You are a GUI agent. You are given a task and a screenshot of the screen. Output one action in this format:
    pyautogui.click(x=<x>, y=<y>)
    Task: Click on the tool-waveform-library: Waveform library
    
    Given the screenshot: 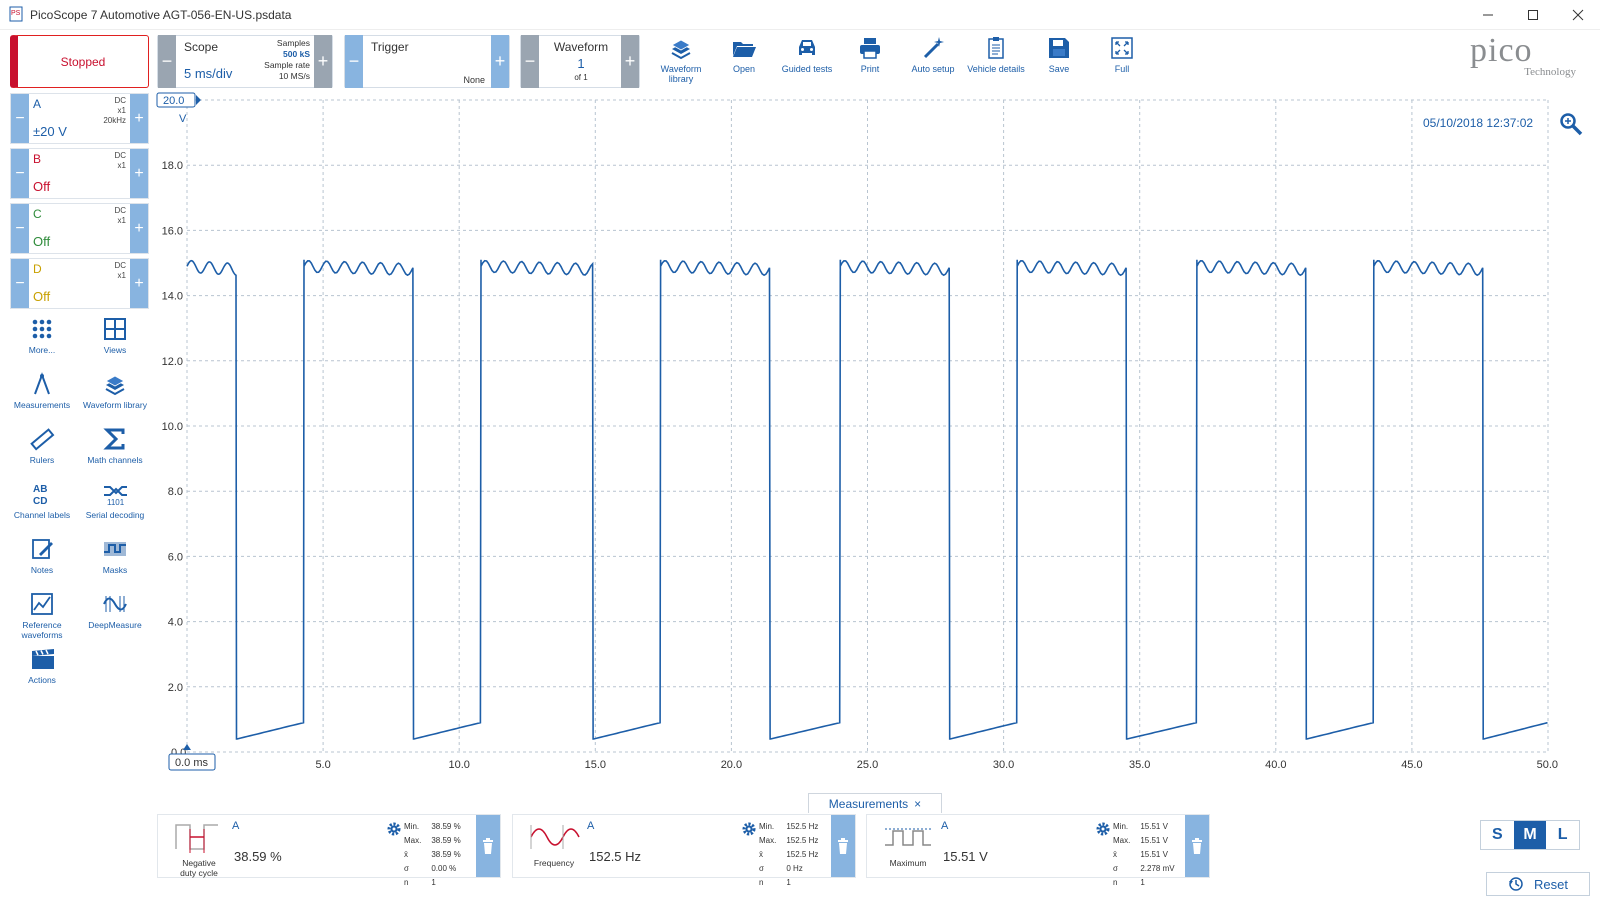 What is the action you would take?
    pyautogui.click(x=115, y=397)
    